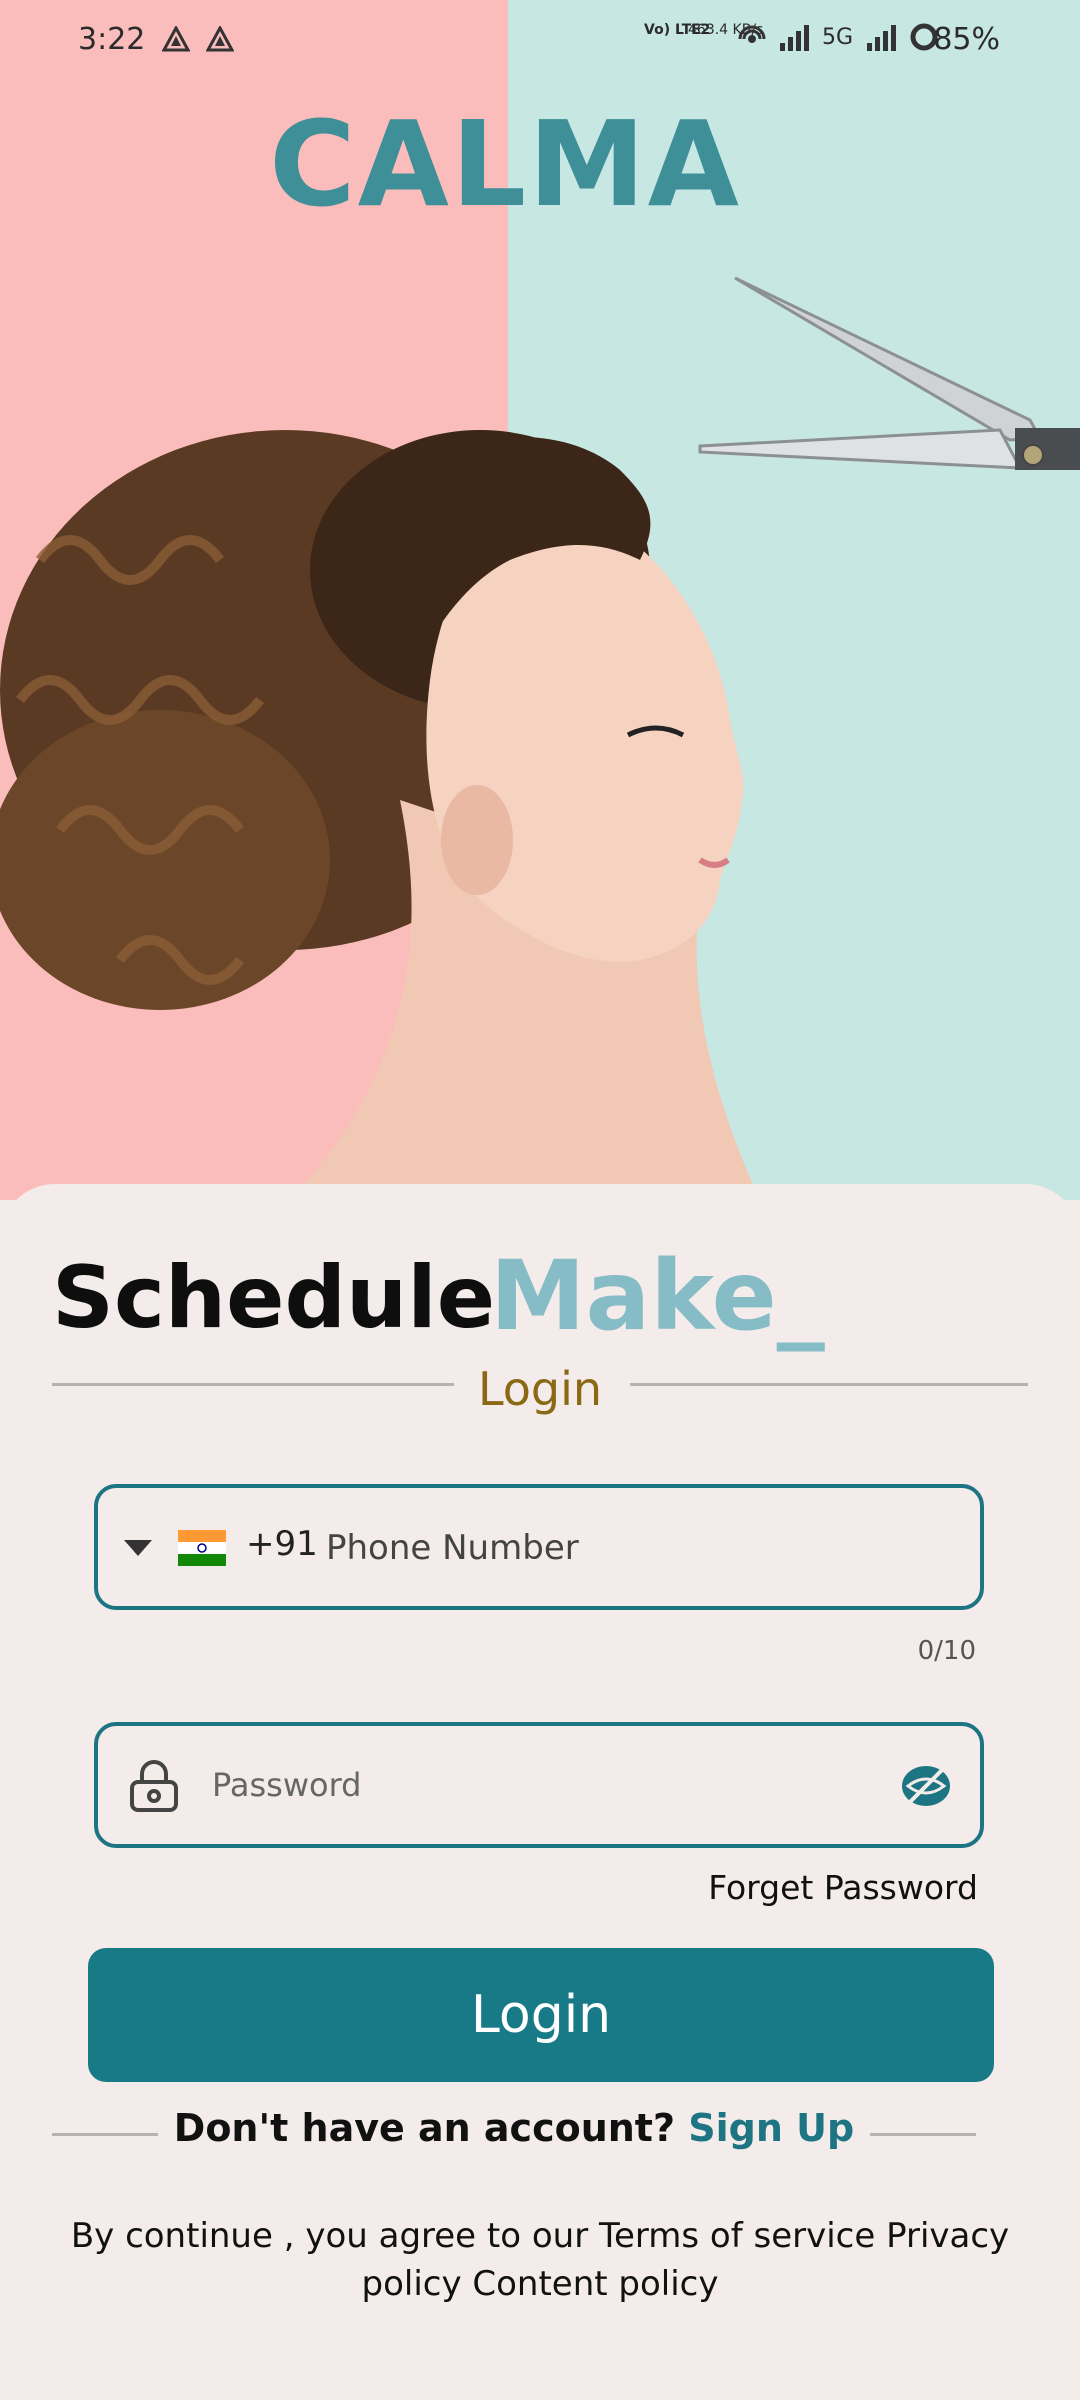  I want to click on password-input: Password, so click(286, 1785).